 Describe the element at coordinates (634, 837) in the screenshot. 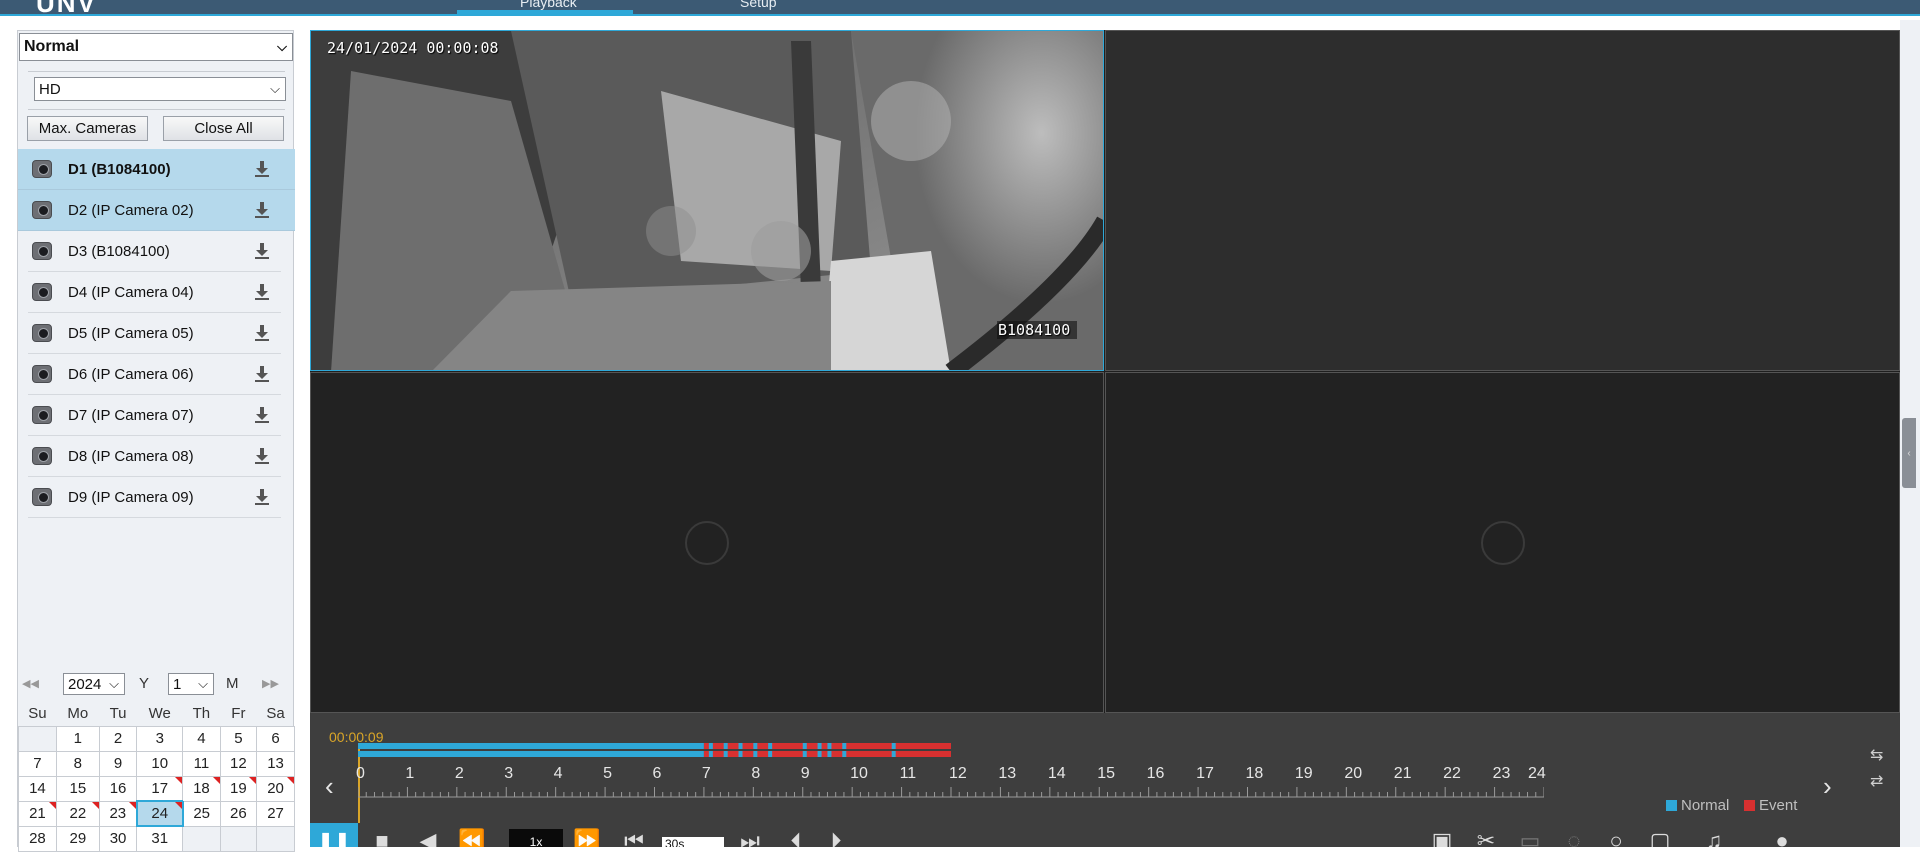

I see `skip-back-icon: ⏮` at that location.